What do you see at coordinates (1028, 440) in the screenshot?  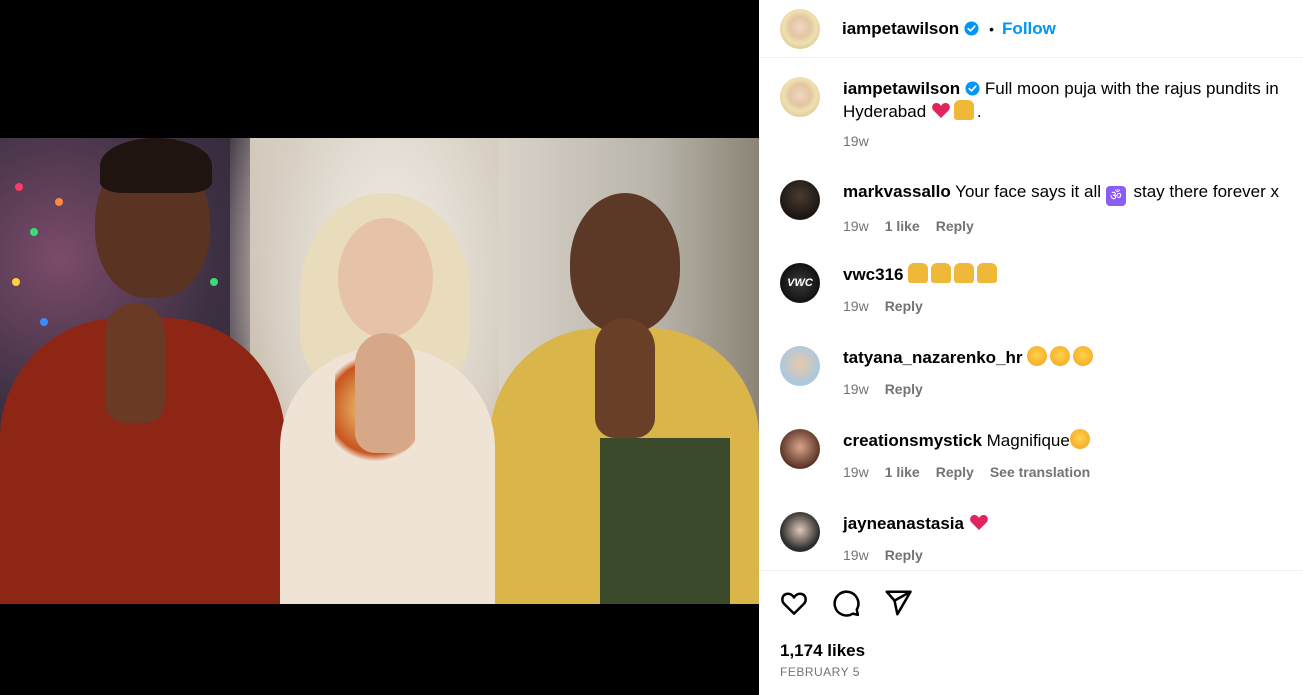 I see `comment-text: Magnifique` at bounding box center [1028, 440].